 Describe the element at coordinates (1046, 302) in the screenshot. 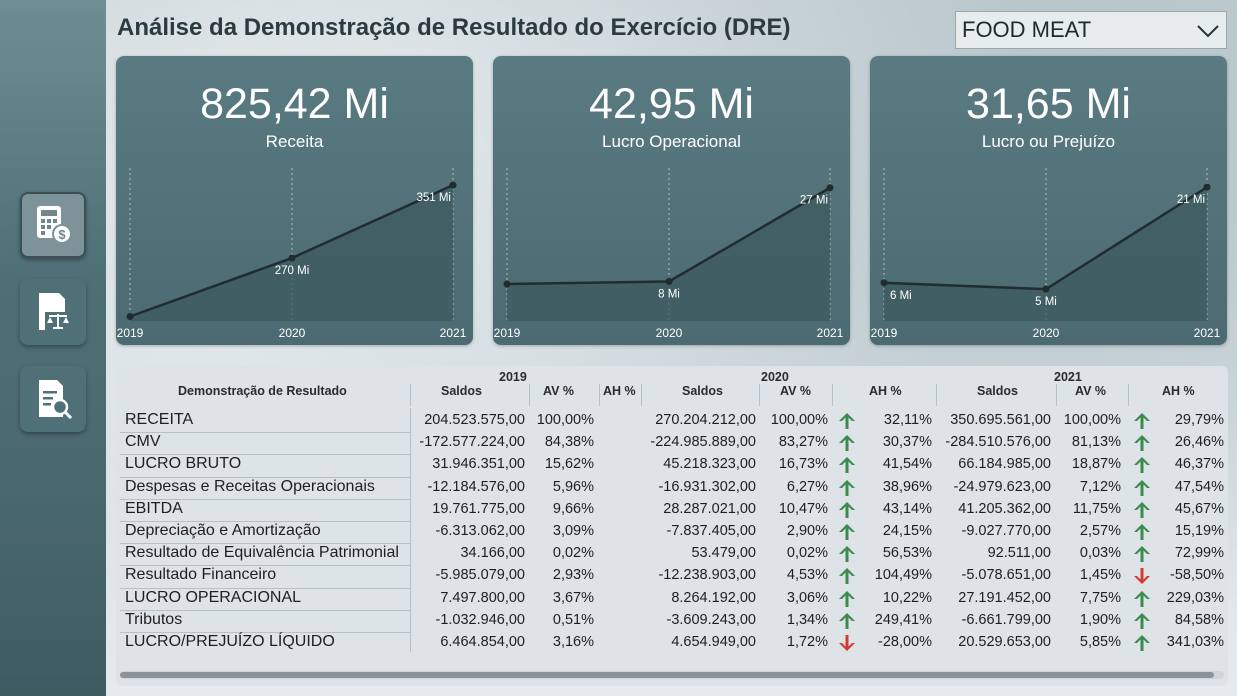

I see `data-label: 5 Mi` at that location.